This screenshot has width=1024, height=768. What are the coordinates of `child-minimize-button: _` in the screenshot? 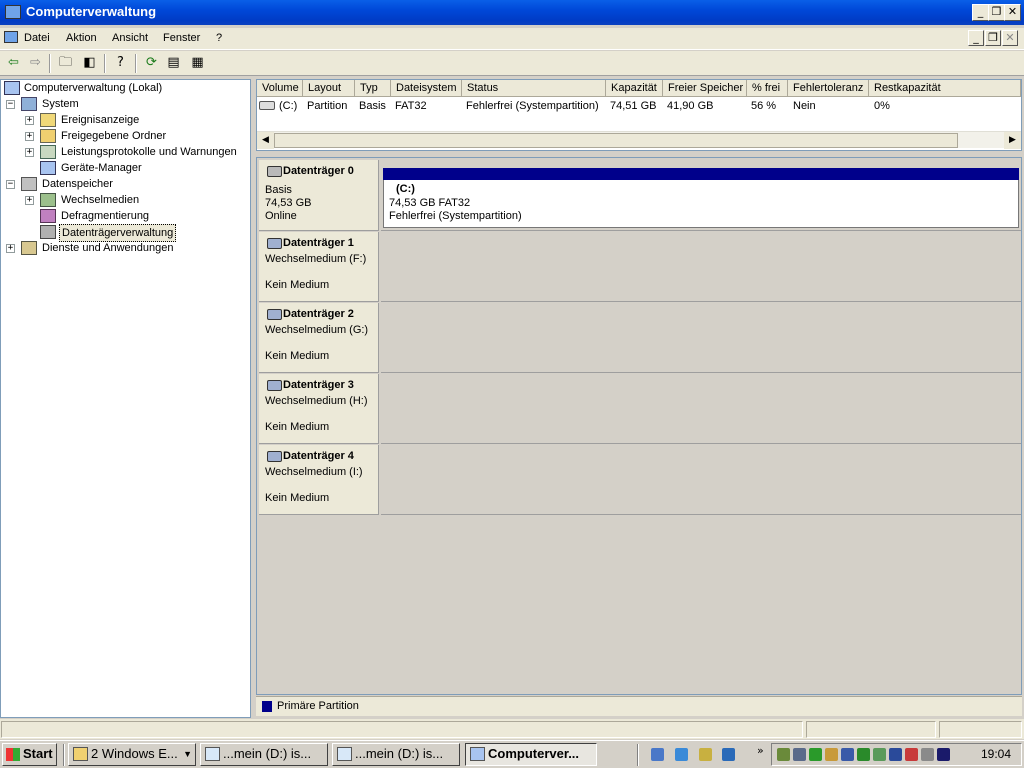 It's located at (976, 38).